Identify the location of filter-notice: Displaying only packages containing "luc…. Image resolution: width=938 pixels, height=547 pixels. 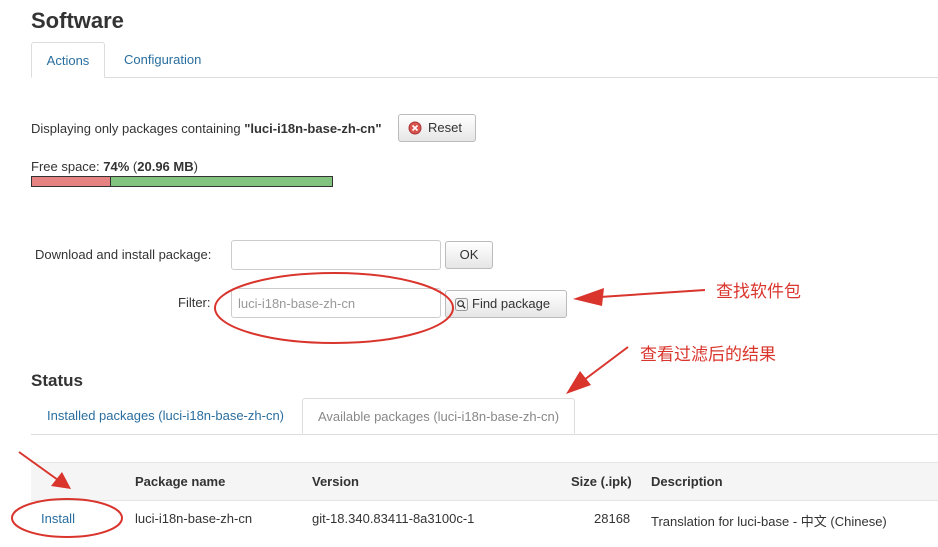
(206, 128).